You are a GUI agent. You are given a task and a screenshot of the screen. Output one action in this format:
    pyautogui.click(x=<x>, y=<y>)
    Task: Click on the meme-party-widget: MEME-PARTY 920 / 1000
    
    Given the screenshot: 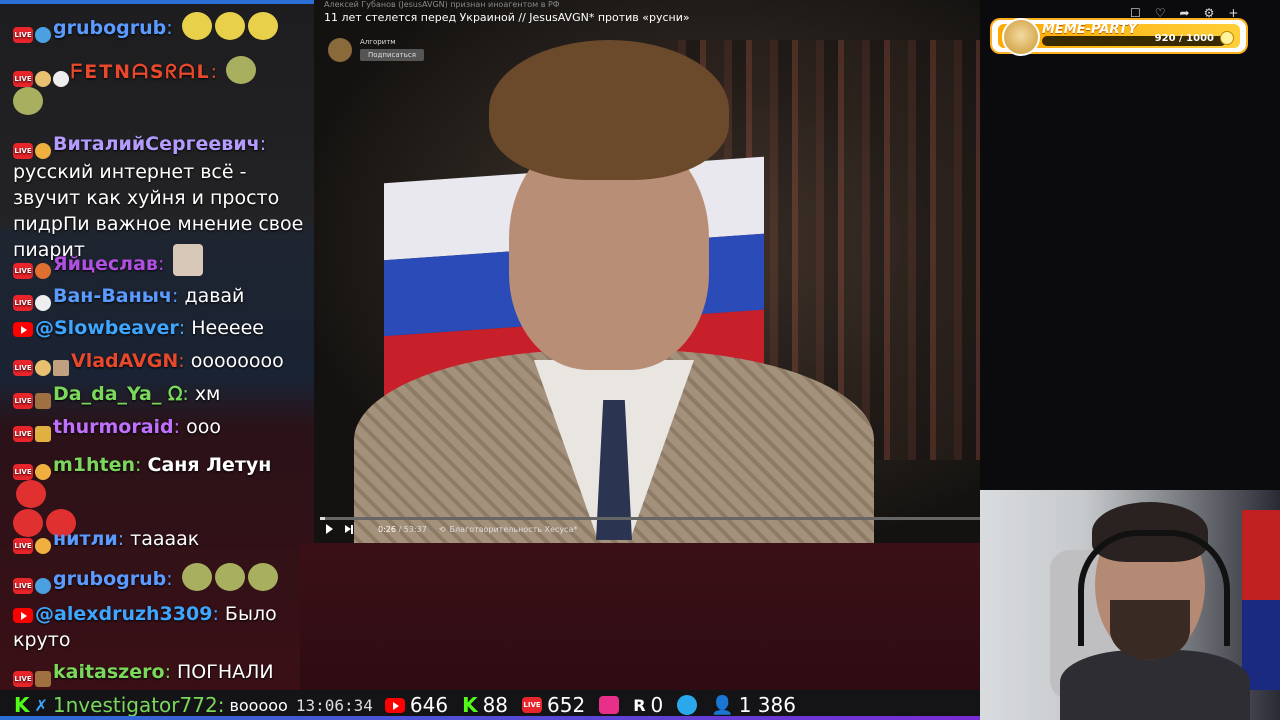 What is the action you would take?
    pyautogui.click(x=1119, y=37)
    